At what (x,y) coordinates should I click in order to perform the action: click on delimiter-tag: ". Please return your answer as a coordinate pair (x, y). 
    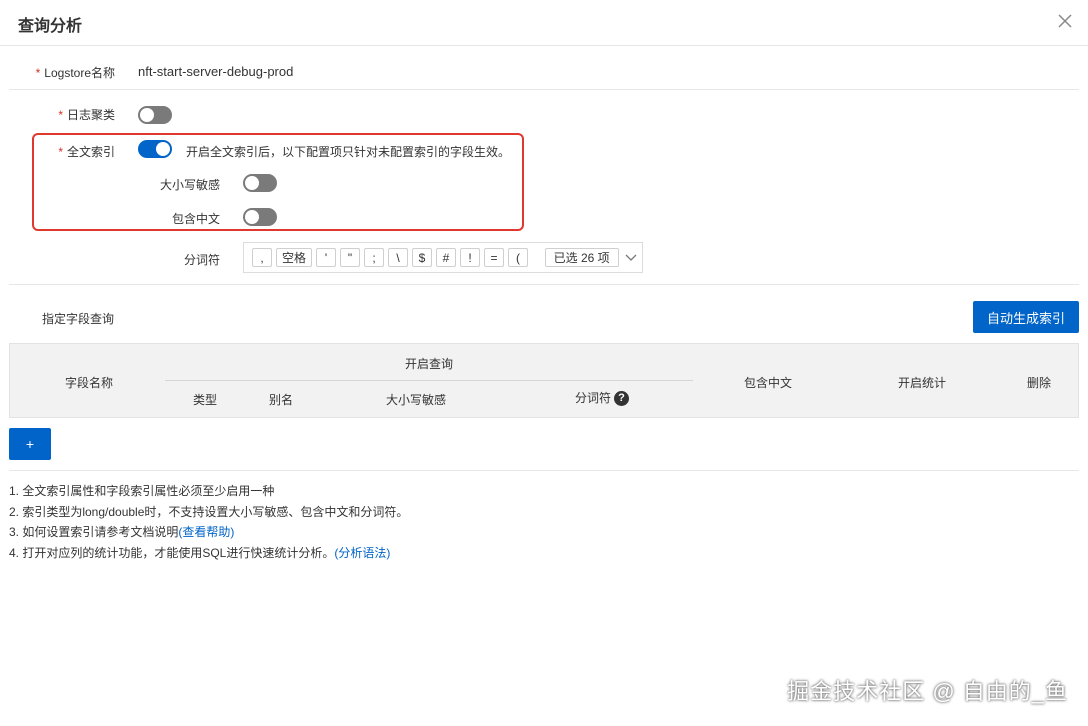
    Looking at the image, I should click on (350, 257).